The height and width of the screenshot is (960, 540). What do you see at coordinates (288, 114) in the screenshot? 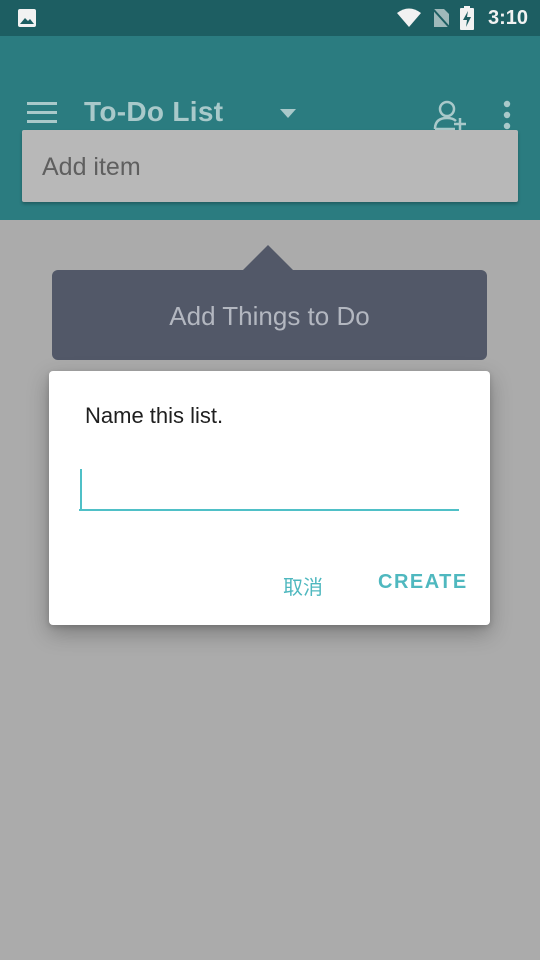
I see `chevron-down-icon` at bounding box center [288, 114].